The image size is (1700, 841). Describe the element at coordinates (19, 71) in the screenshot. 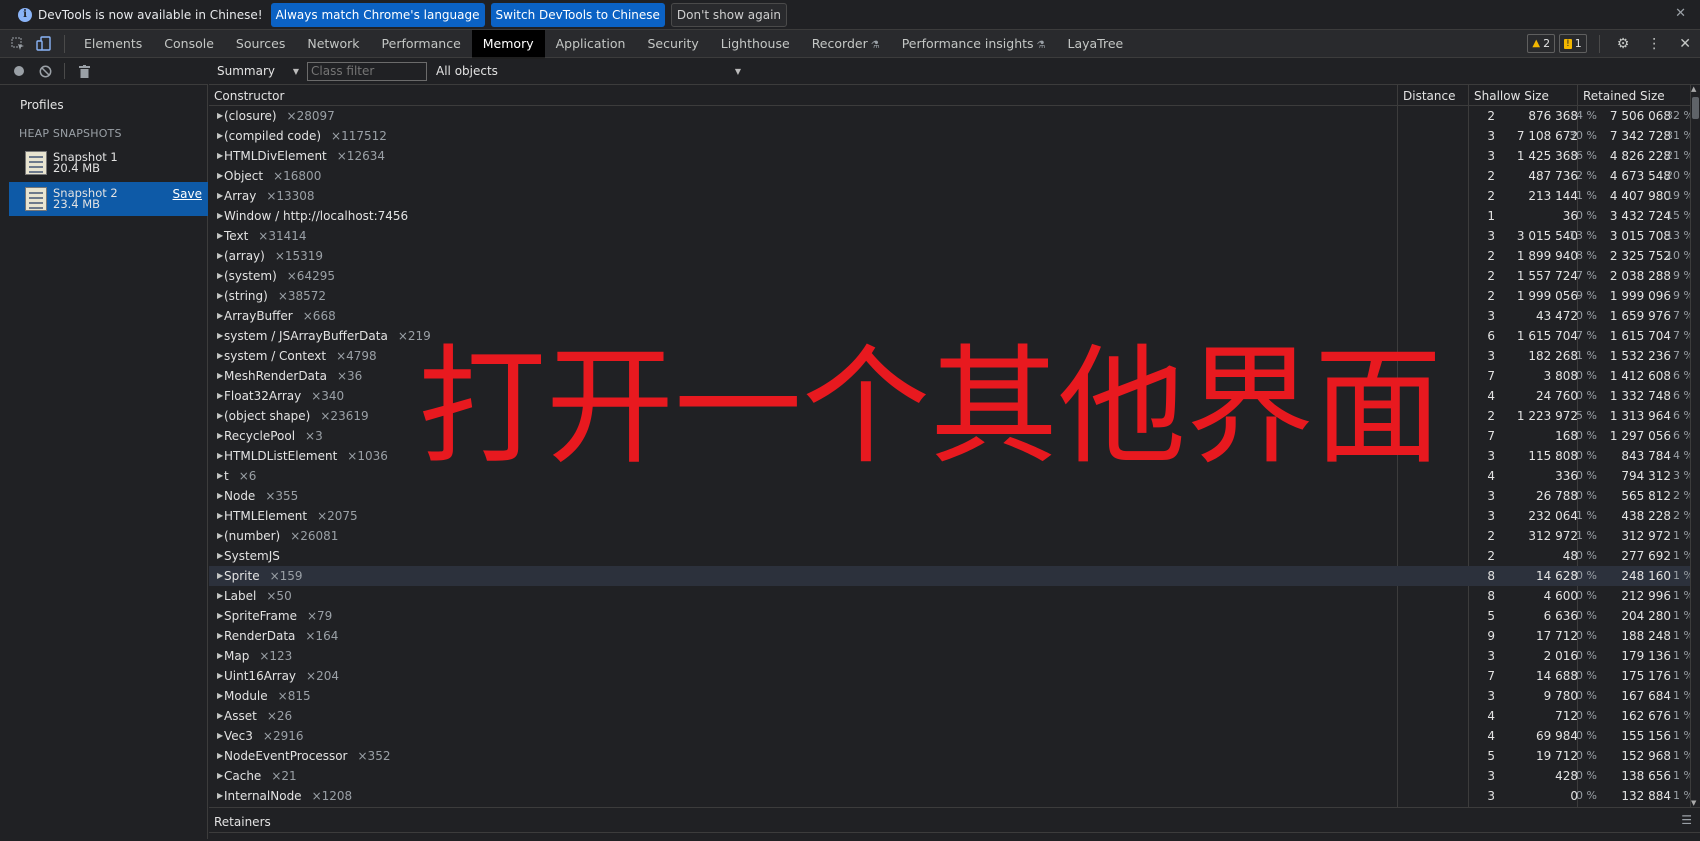

I see `record-icon` at that location.